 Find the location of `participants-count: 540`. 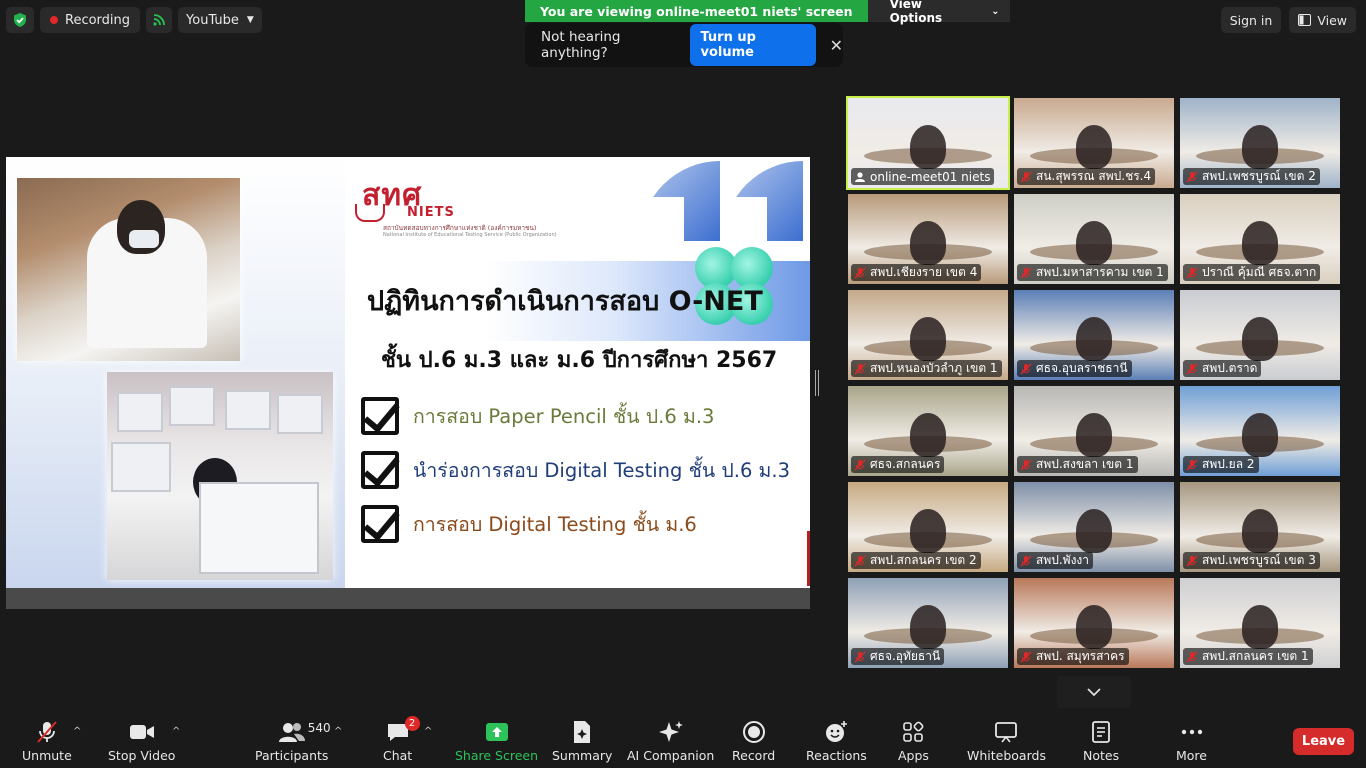

participants-count: 540 is located at coordinates (319, 728).